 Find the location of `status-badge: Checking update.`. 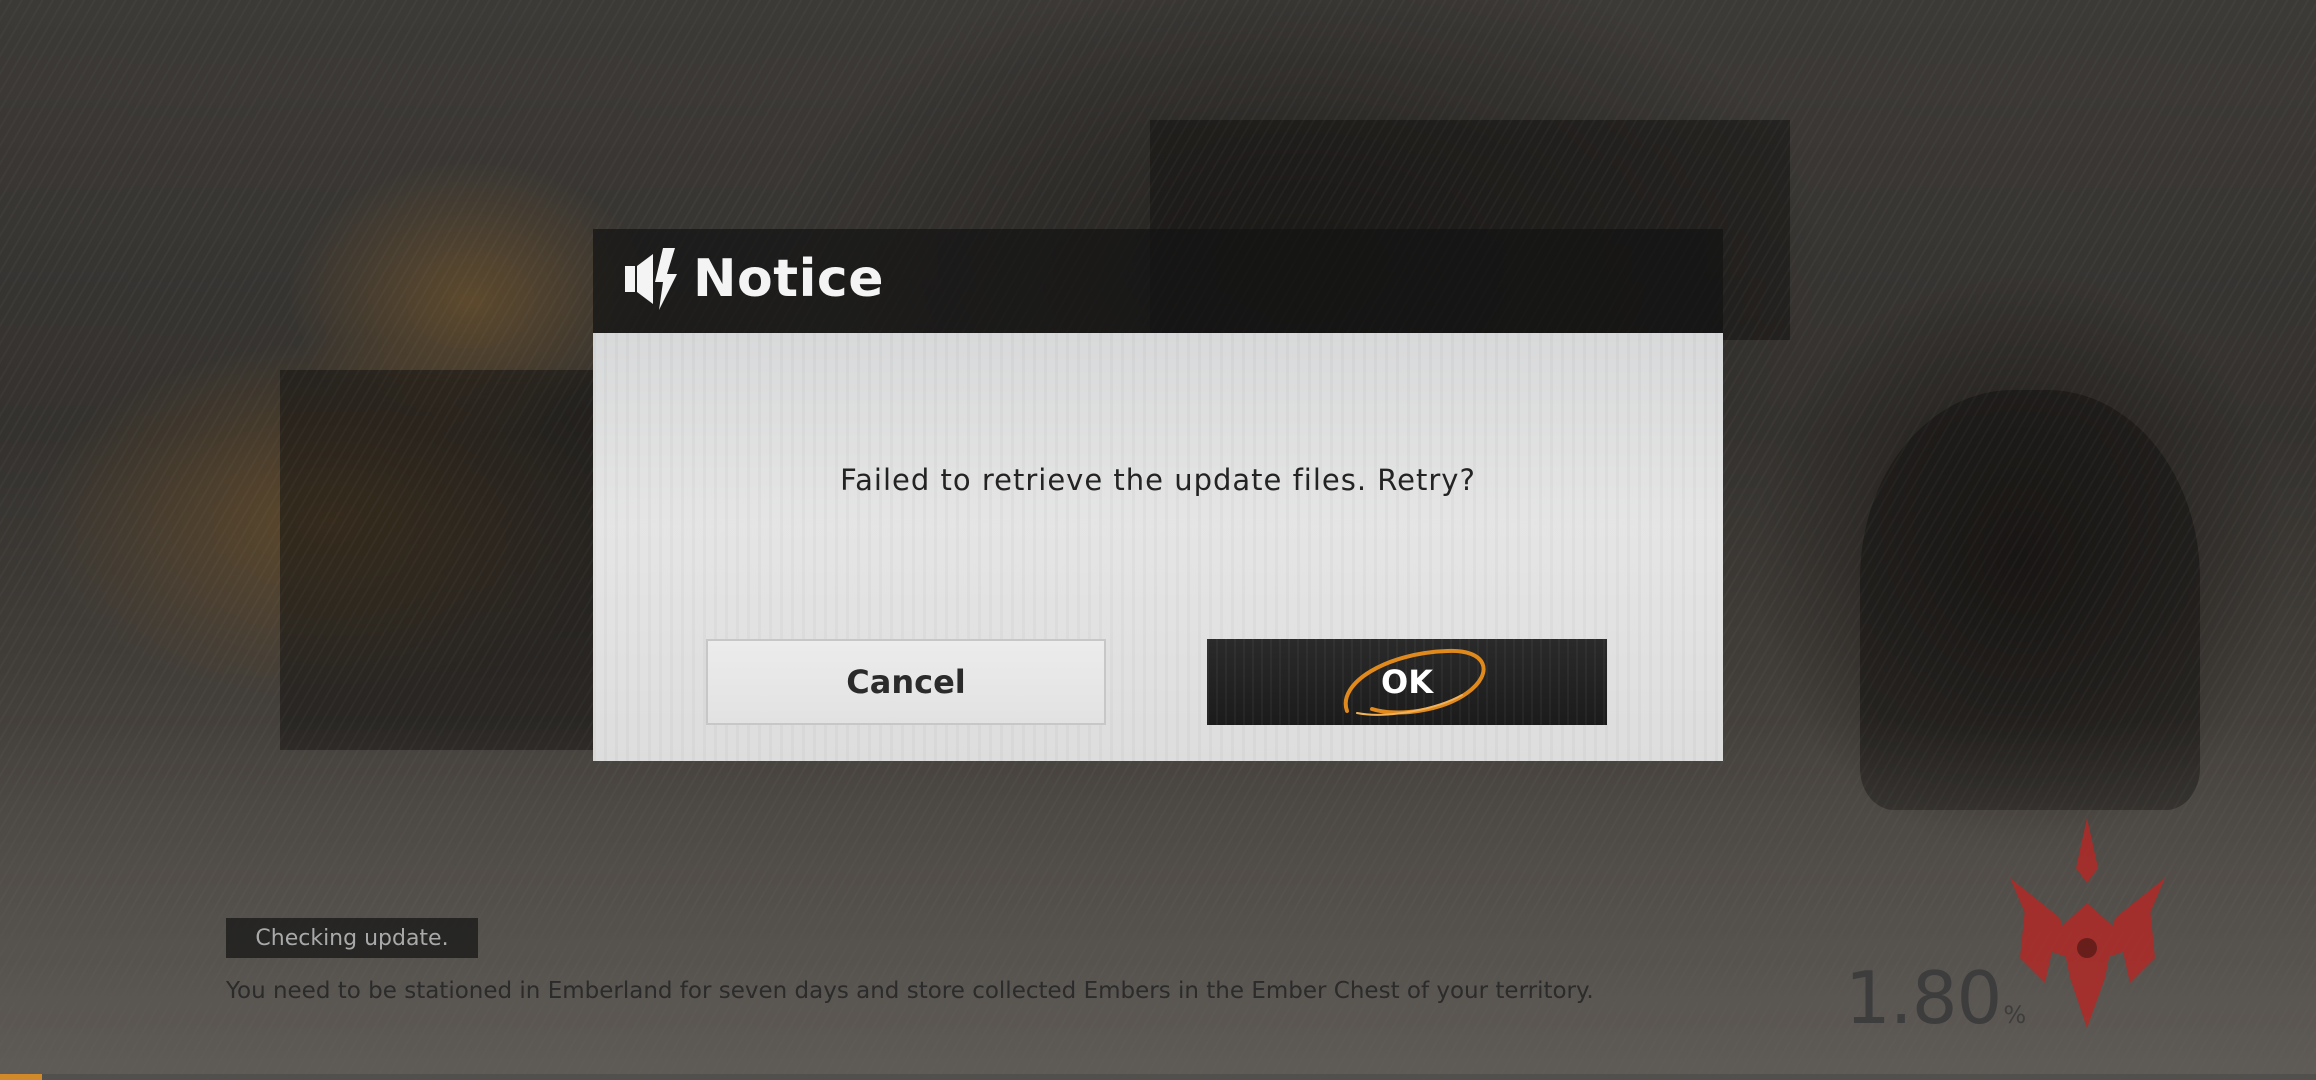

status-badge: Checking update. is located at coordinates (352, 938).